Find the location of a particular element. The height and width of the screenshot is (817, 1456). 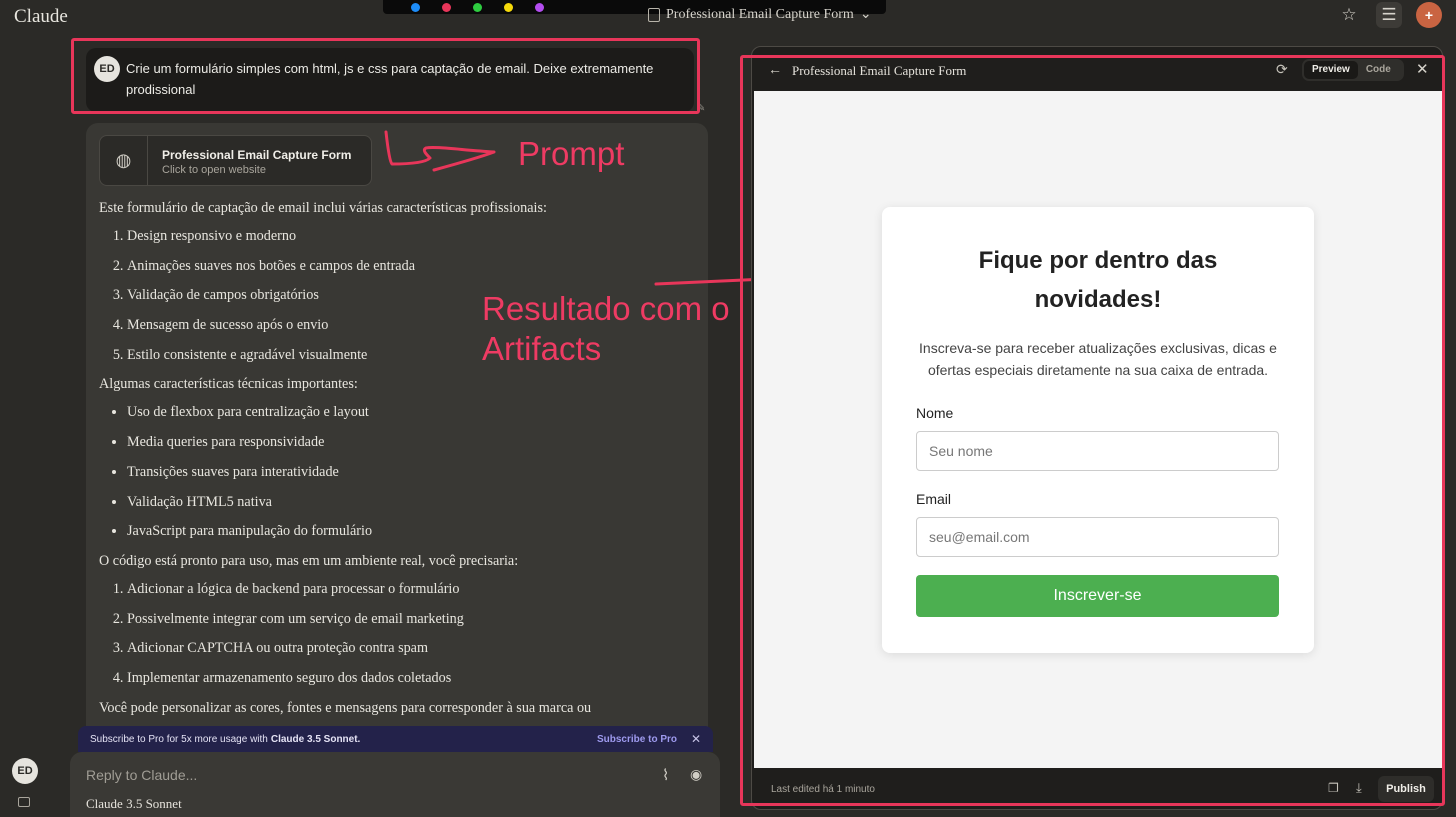

color-swatch-red is located at coordinates (446, 7).